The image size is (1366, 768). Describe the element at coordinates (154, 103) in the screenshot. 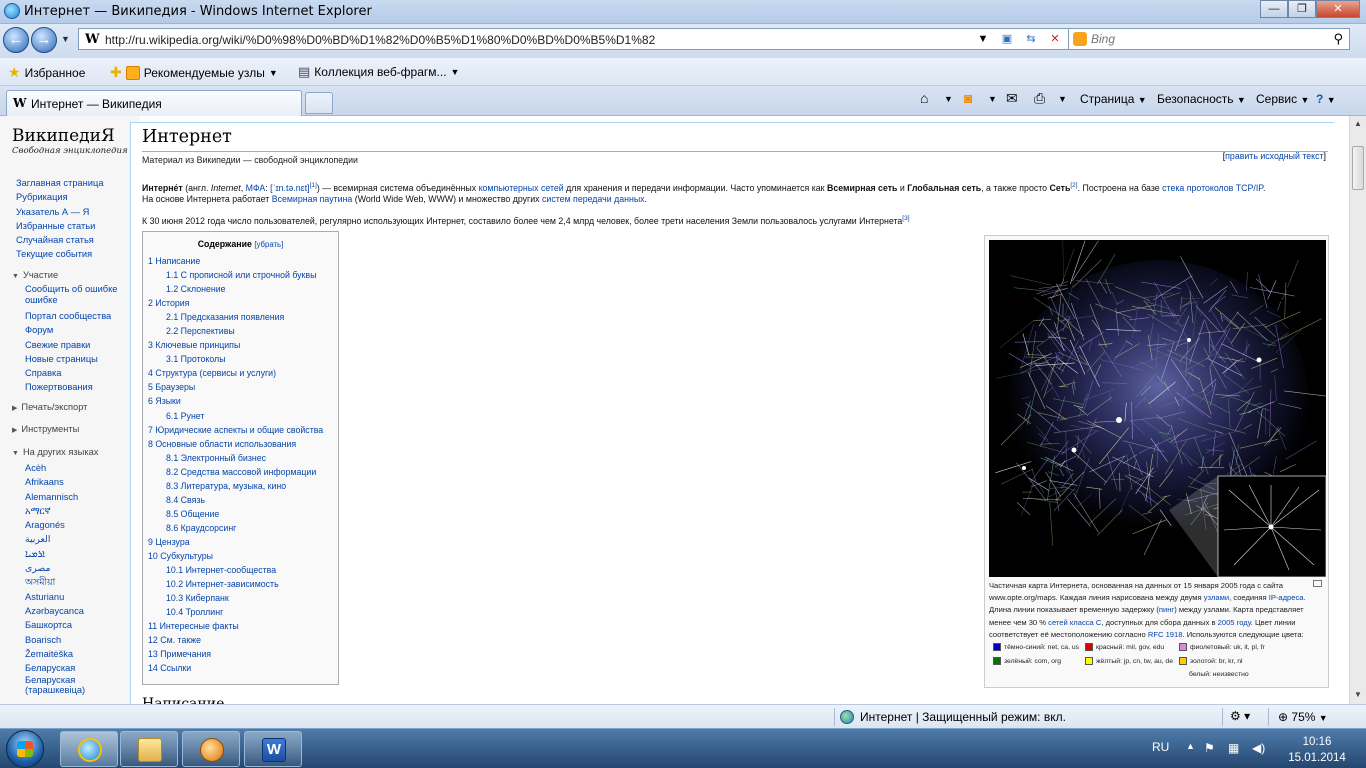

I see `tab-wikipedia: W Интернет — Википедия` at that location.